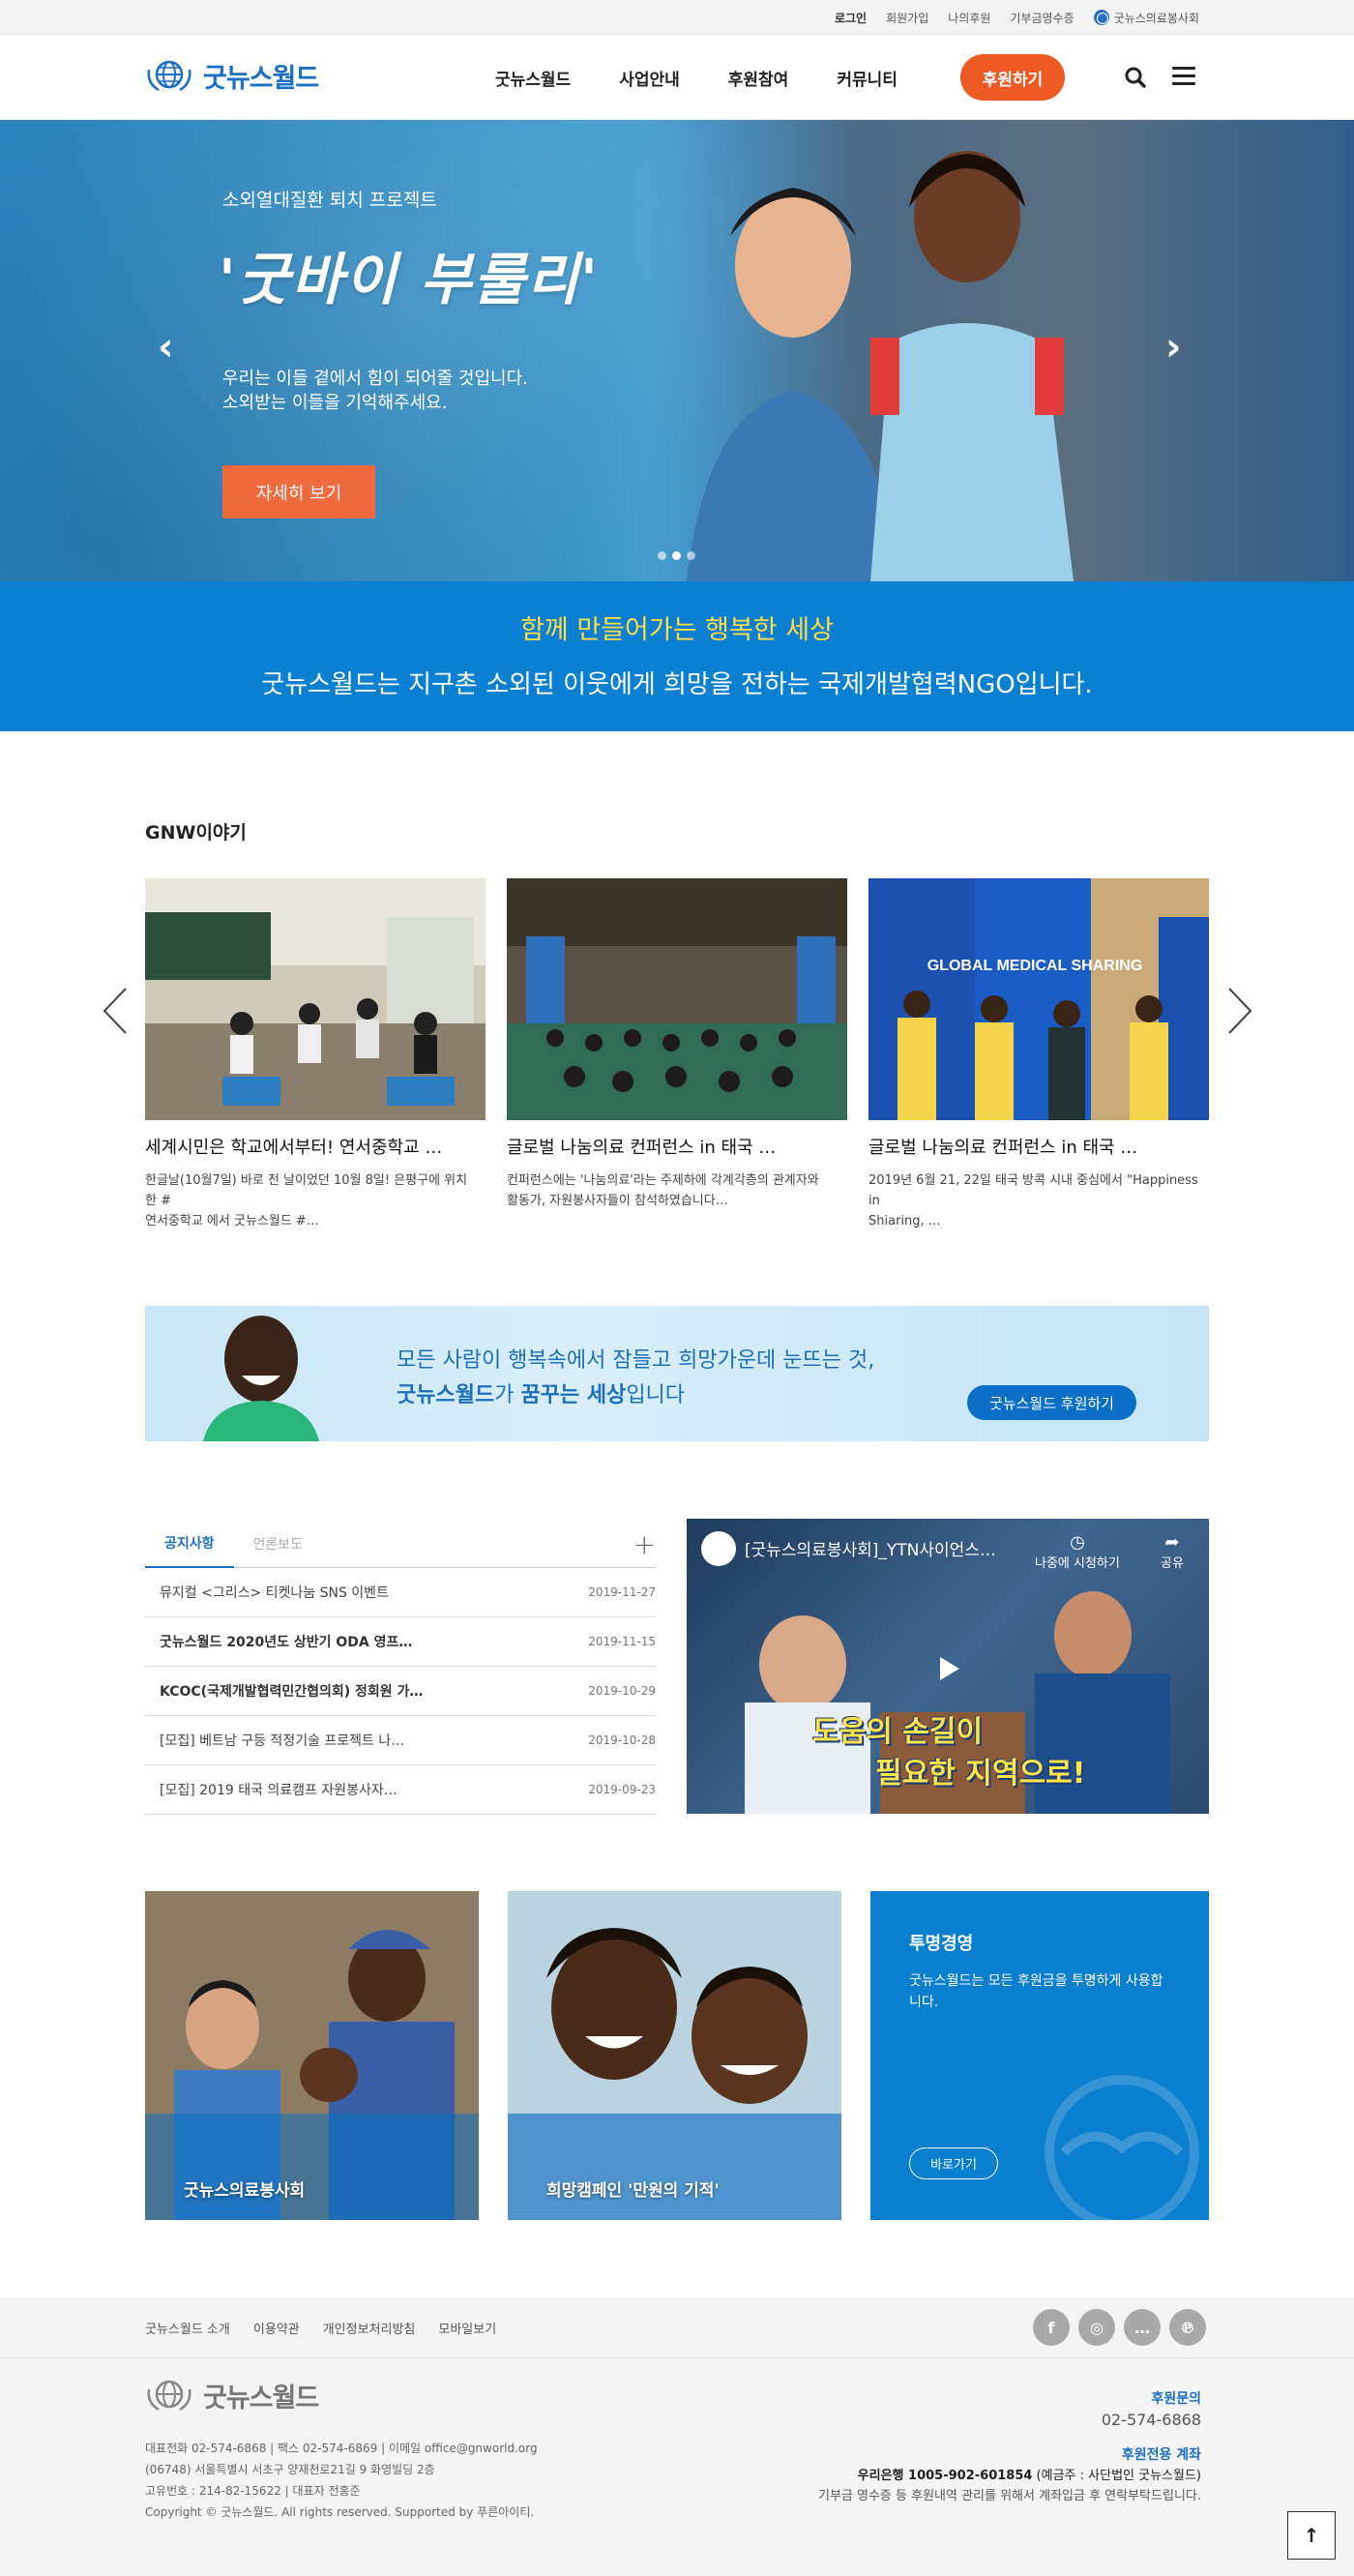  What do you see at coordinates (1077, 1552) in the screenshot?
I see `watch-later-button: ◷ 나중에 시청하기` at bounding box center [1077, 1552].